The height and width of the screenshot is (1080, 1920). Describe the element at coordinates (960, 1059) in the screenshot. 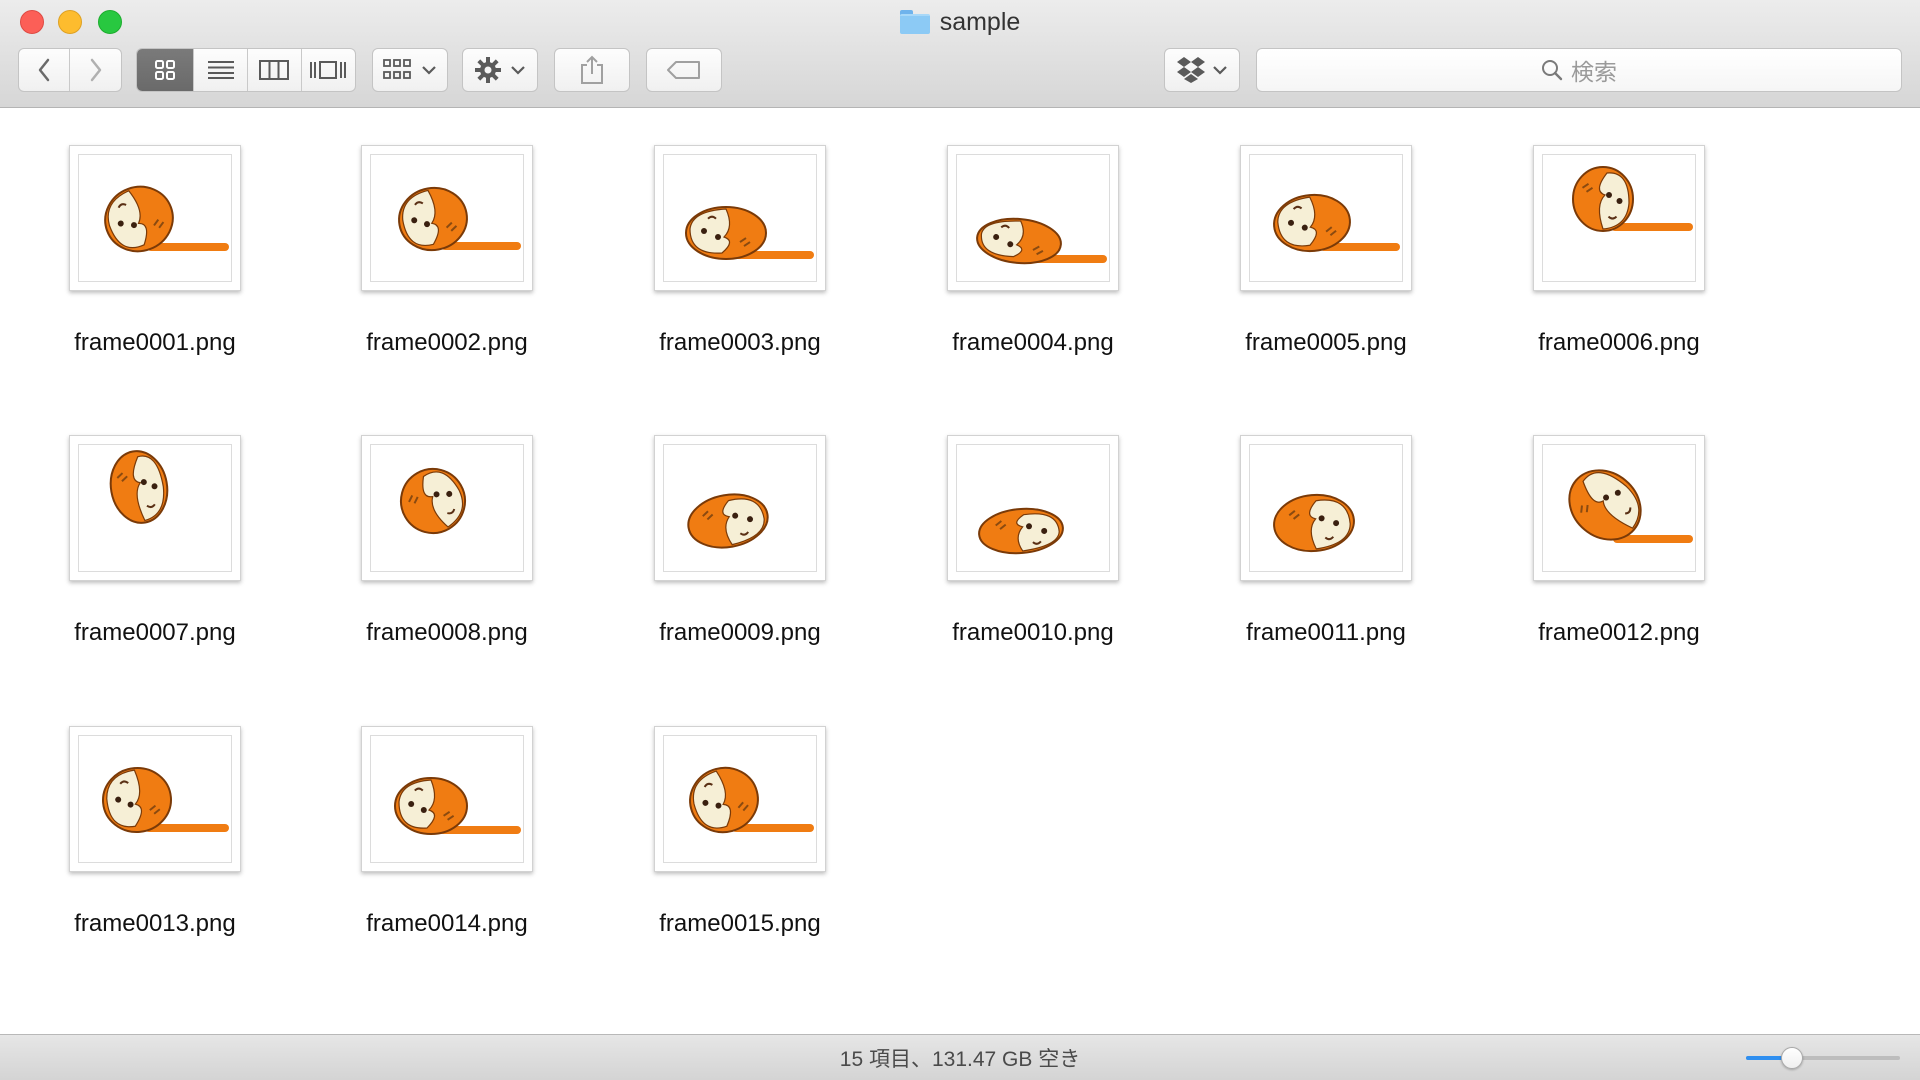

I see `status-text: 15 項目、131.47 GB 空き` at that location.